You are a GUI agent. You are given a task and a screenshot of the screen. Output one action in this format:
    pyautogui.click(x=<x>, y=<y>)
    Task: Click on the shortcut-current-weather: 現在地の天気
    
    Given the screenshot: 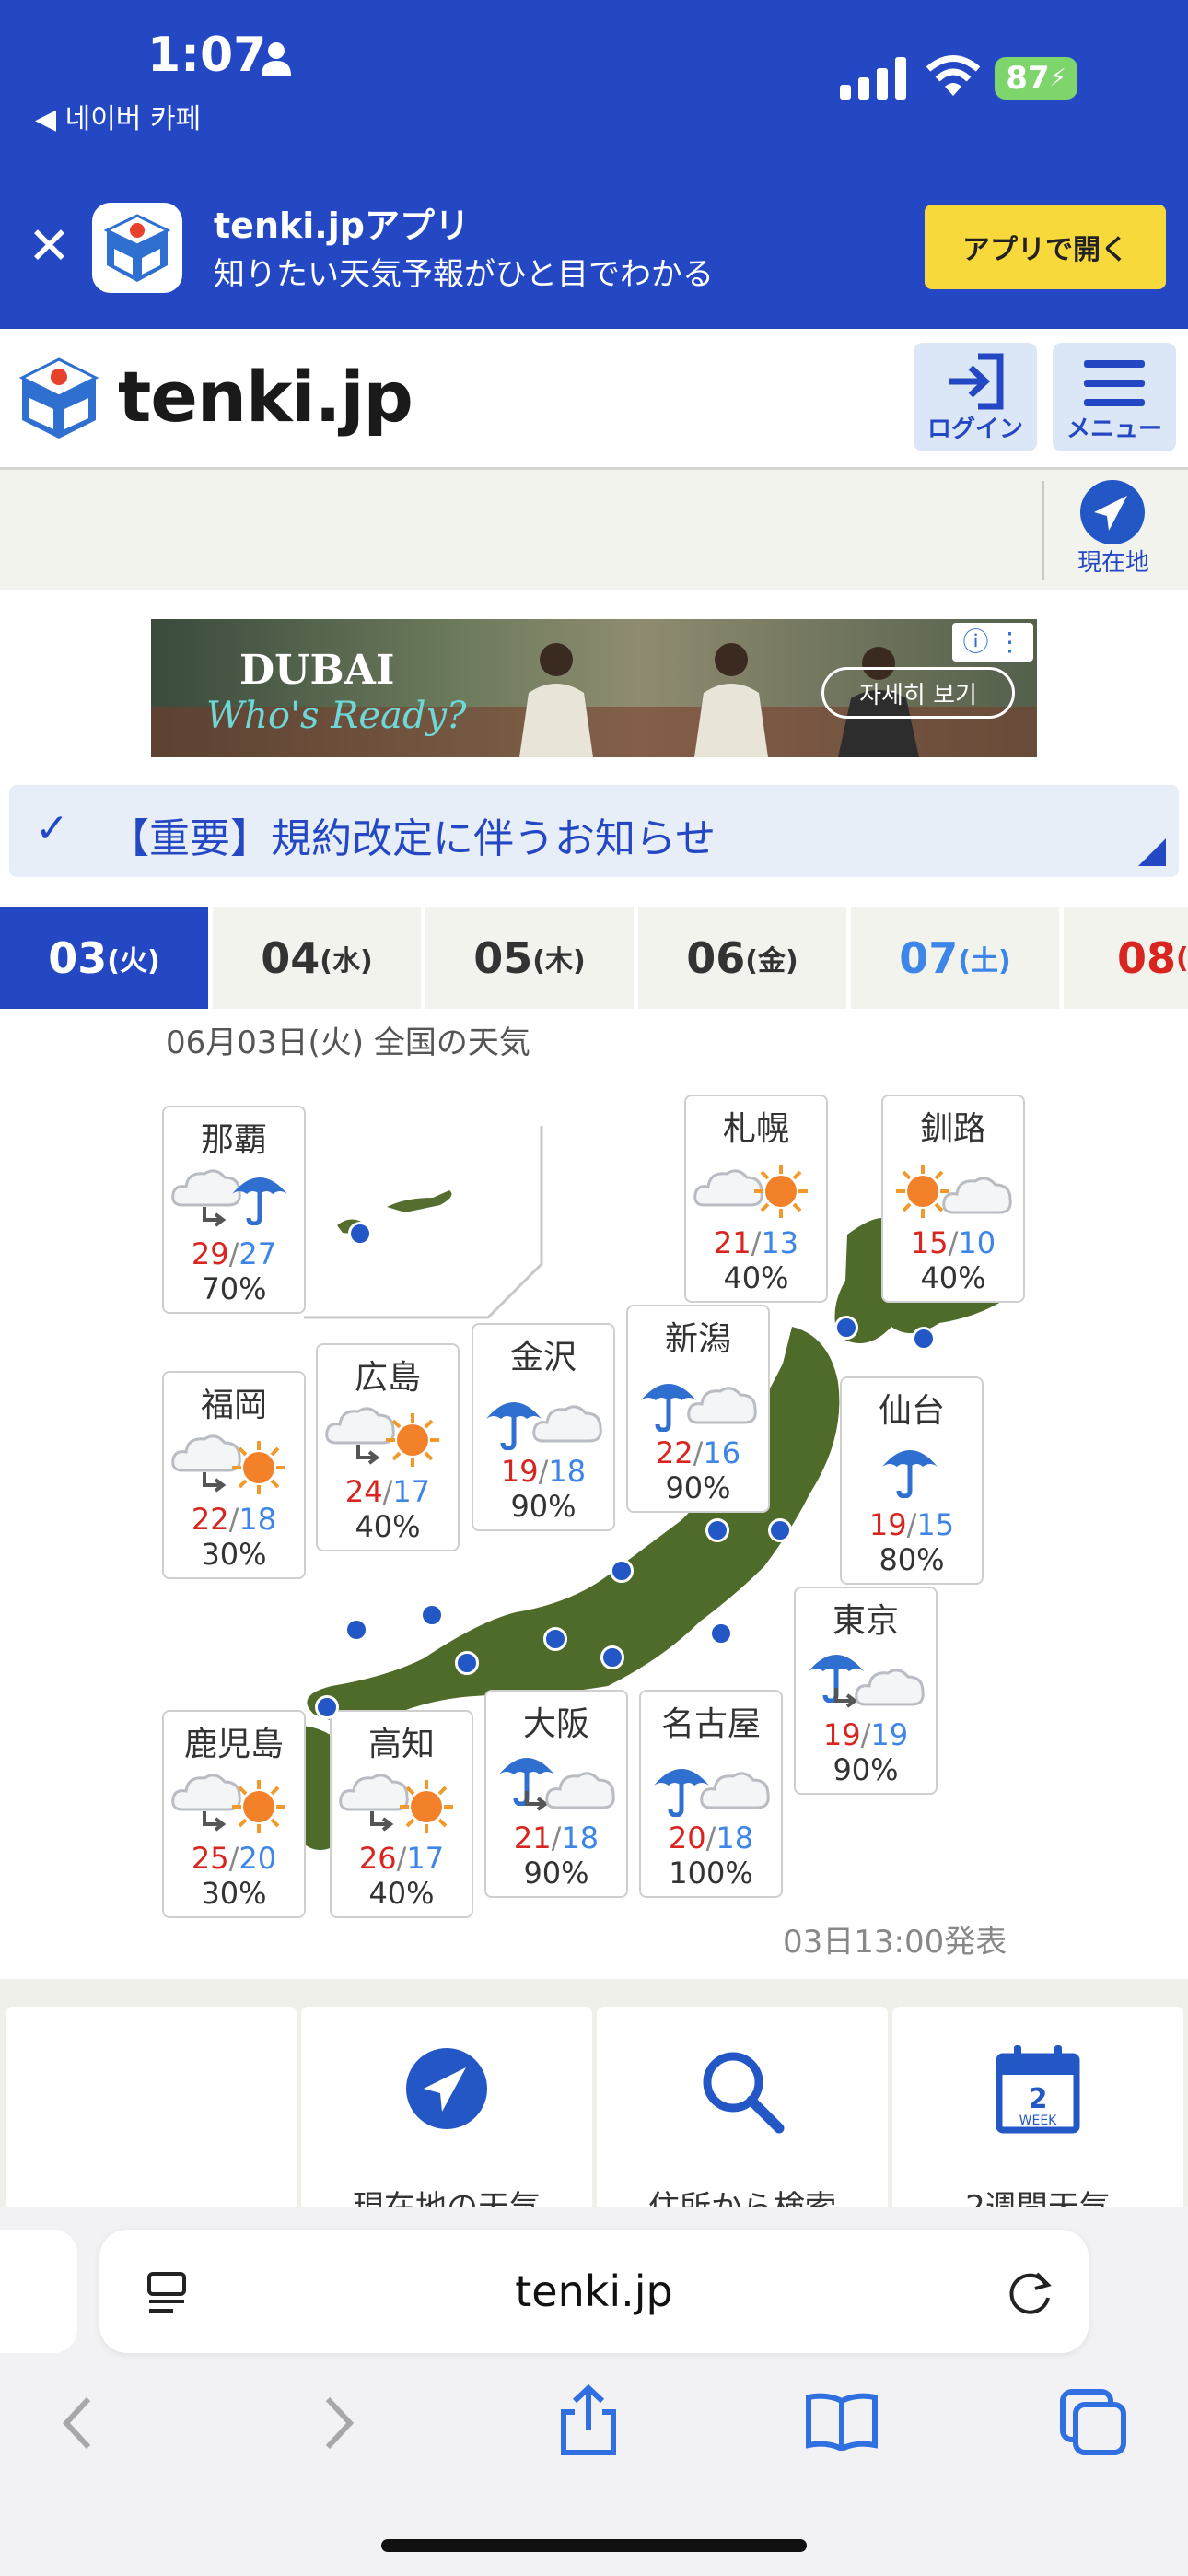 What is the action you would take?
    pyautogui.click(x=446, y=2113)
    